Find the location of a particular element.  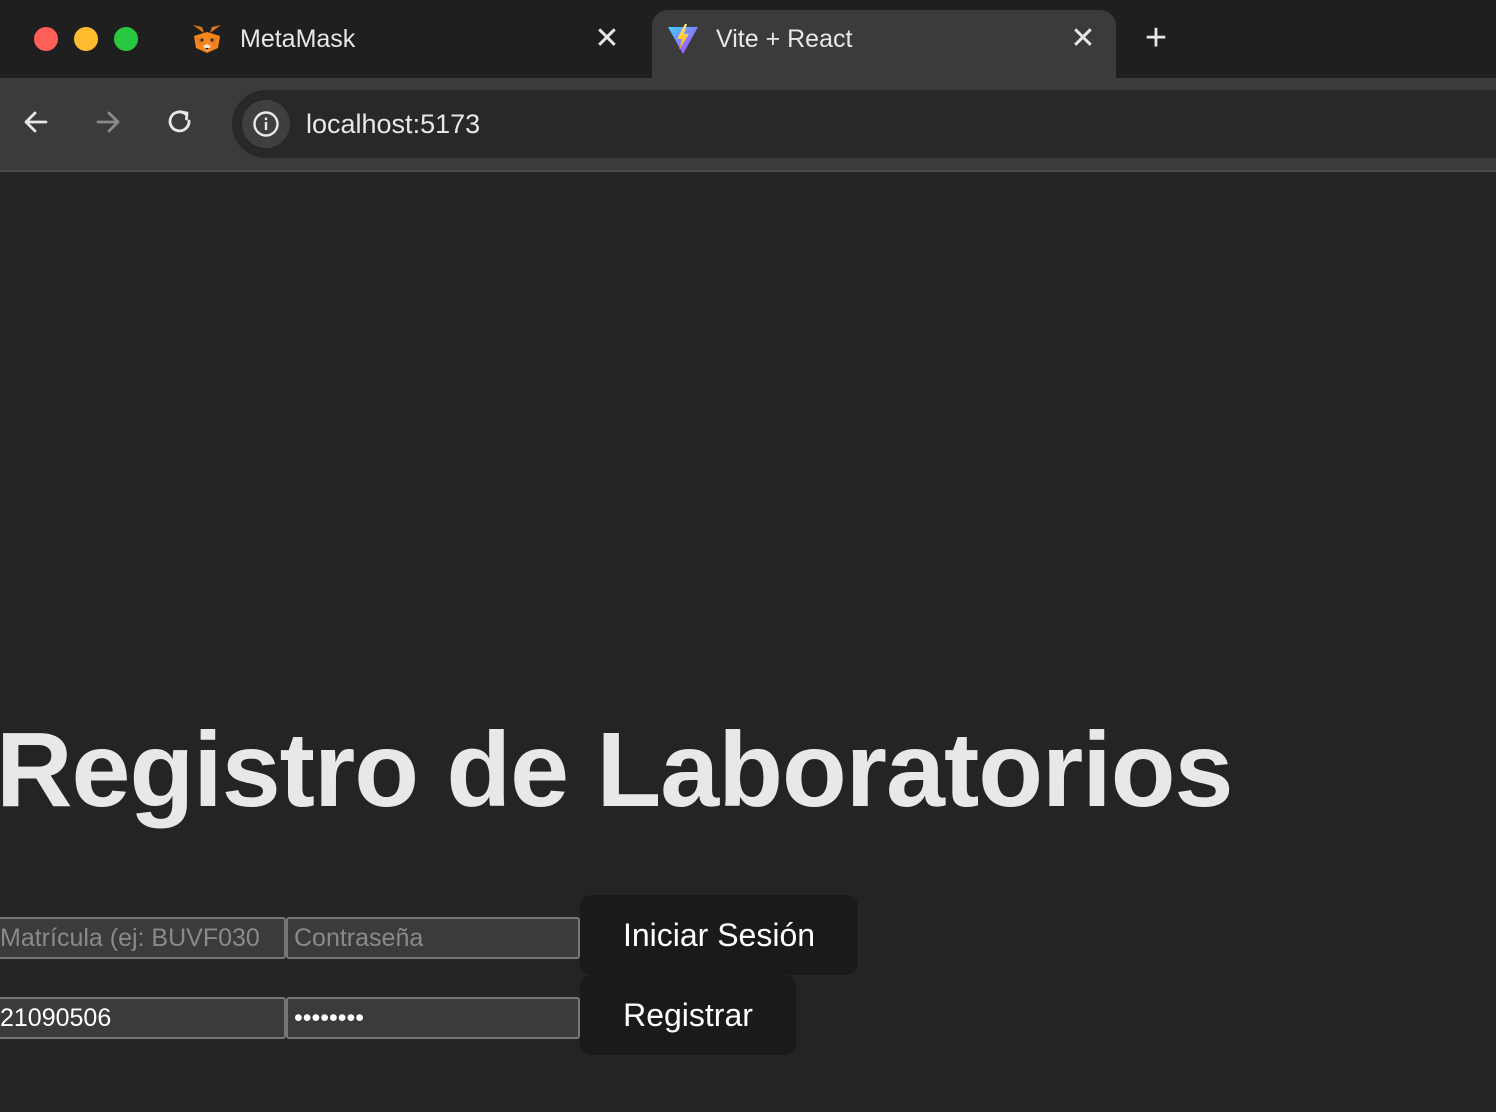

tab-title: MetaMask is located at coordinates (298, 39).